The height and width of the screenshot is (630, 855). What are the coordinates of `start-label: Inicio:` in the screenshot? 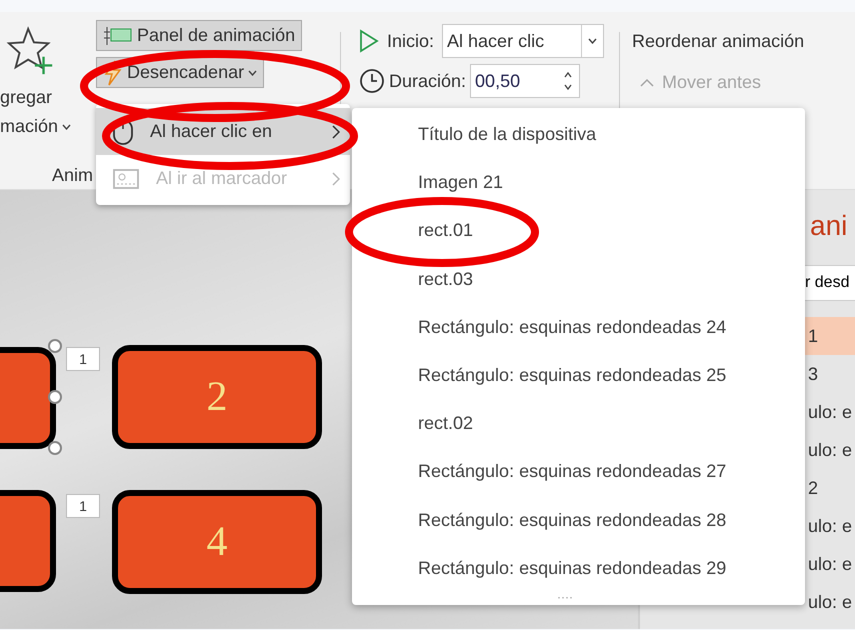 It's located at (410, 41).